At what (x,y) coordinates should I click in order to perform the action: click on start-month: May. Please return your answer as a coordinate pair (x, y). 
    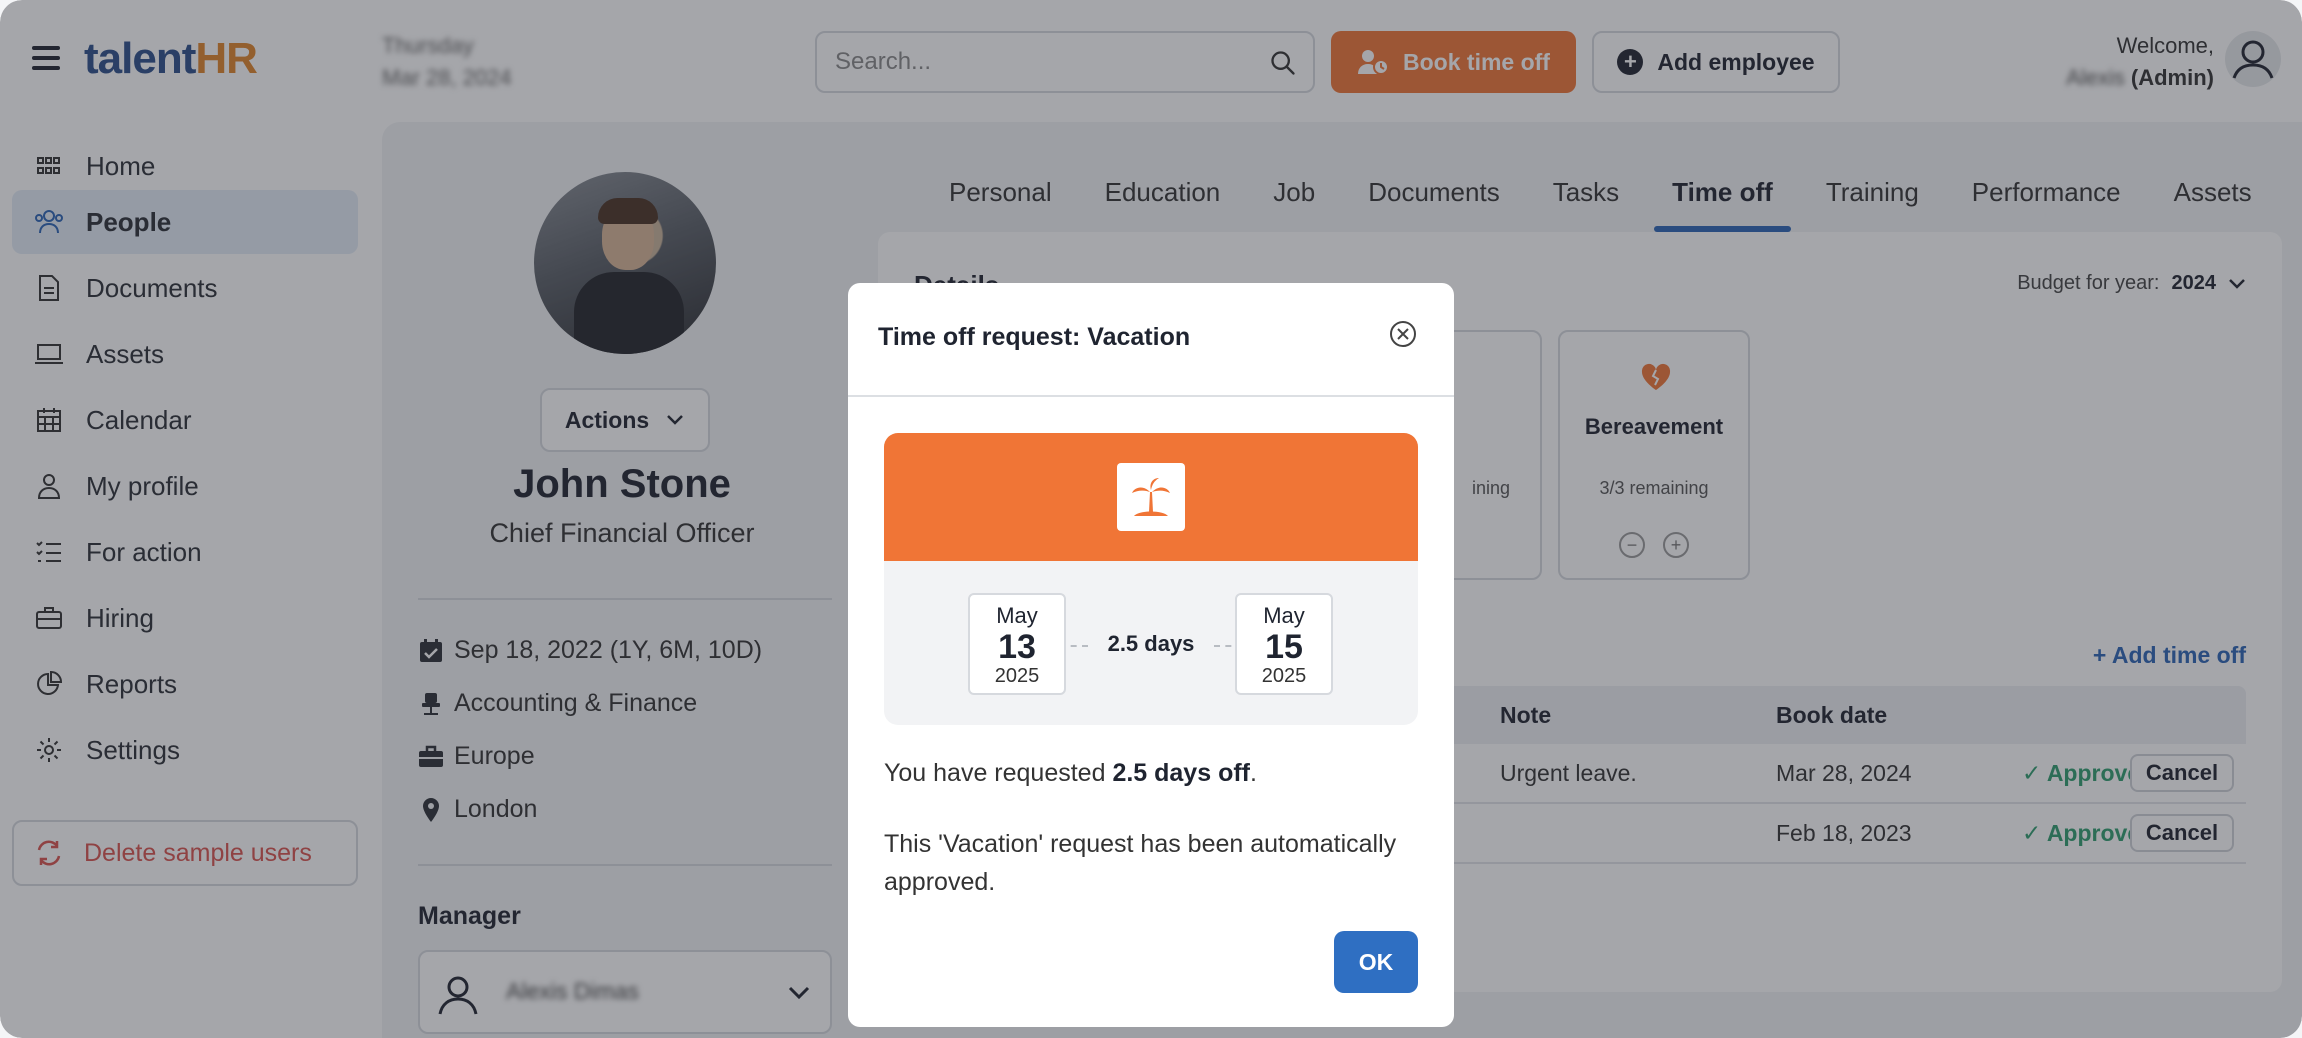
    Looking at the image, I should click on (1017, 615).